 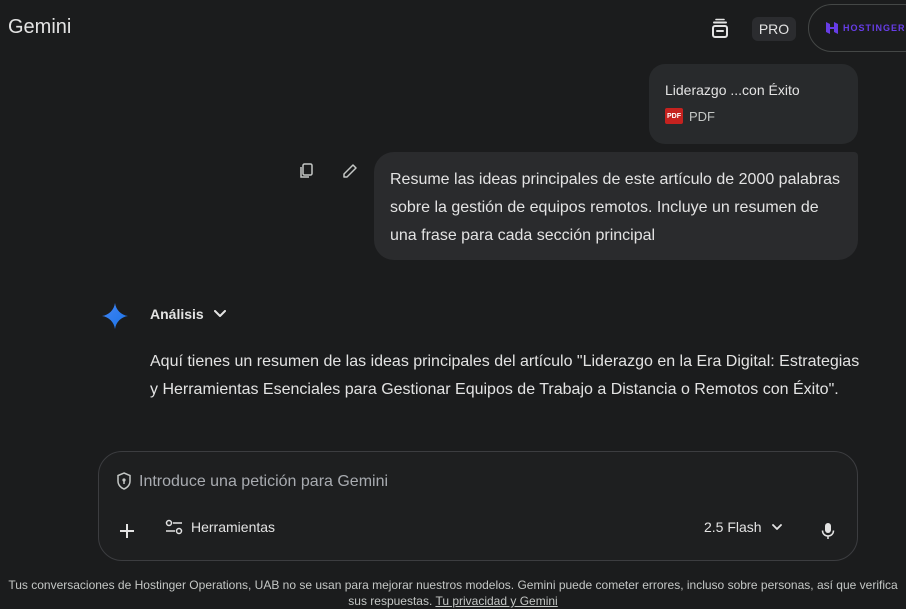 I want to click on shield-icon, so click(x=124, y=481).